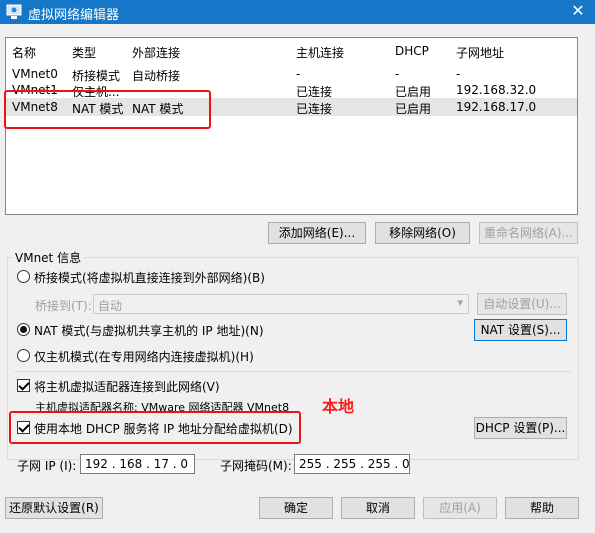 The image size is (595, 533). What do you see at coordinates (338, 406) in the screenshot?
I see `annotation-text: 本地` at bounding box center [338, 406].